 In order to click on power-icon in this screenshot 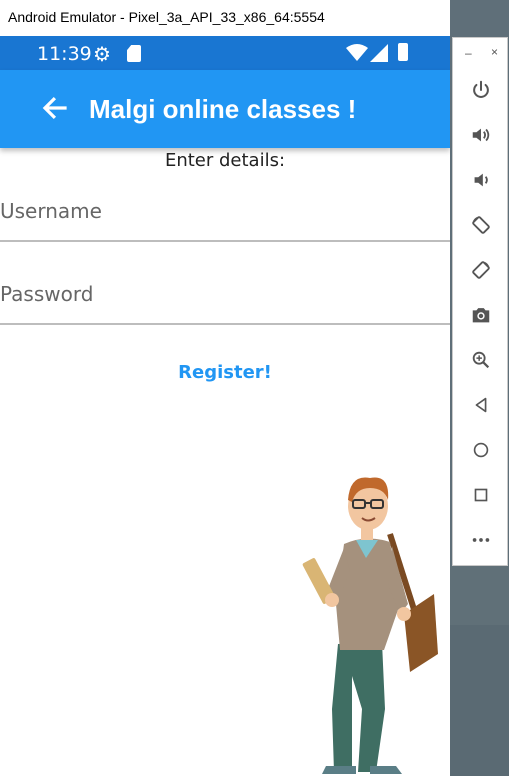, I will do `click(481, 89)`.